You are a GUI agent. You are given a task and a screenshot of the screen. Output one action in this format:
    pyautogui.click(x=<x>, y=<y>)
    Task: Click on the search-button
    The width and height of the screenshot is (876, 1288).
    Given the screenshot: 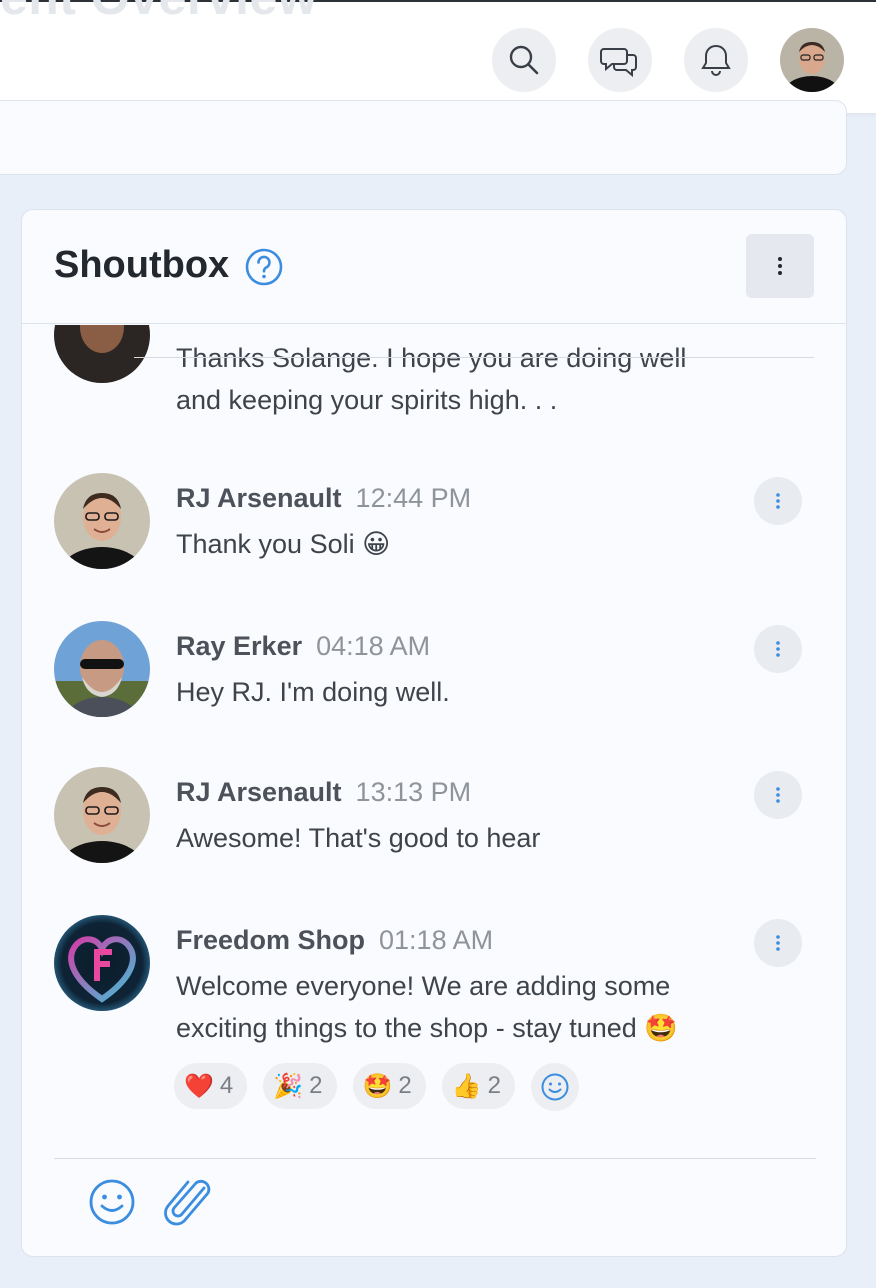 What is the action you would take?
    pyautogui.click(x=524, y=60)
    